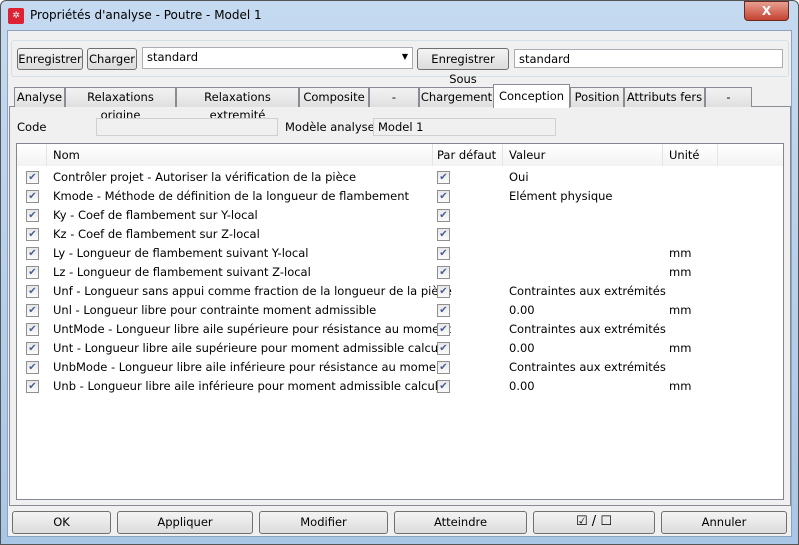  I want to click on chevron-down-icon: ▼, so click(404, 56).